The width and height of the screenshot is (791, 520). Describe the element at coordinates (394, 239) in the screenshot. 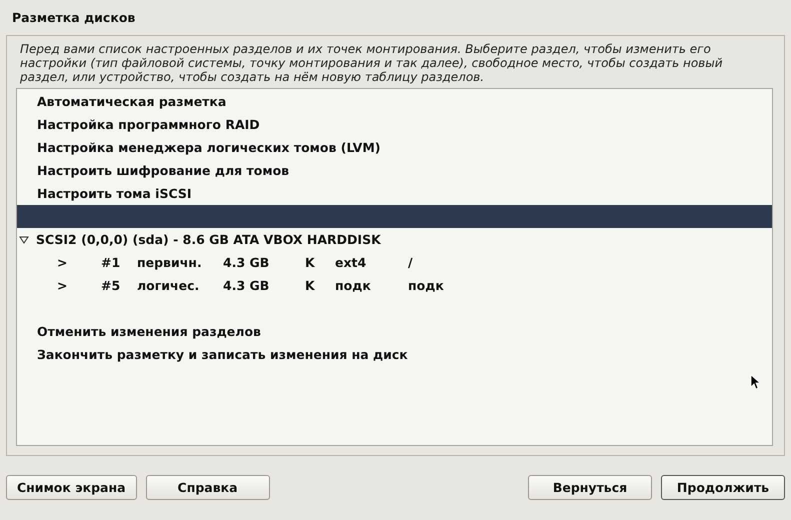

I see `disk-row: SCSI2 (0,0,0) (sda) - 8.6 GB ATA VBOX HARDDISK` at that location.